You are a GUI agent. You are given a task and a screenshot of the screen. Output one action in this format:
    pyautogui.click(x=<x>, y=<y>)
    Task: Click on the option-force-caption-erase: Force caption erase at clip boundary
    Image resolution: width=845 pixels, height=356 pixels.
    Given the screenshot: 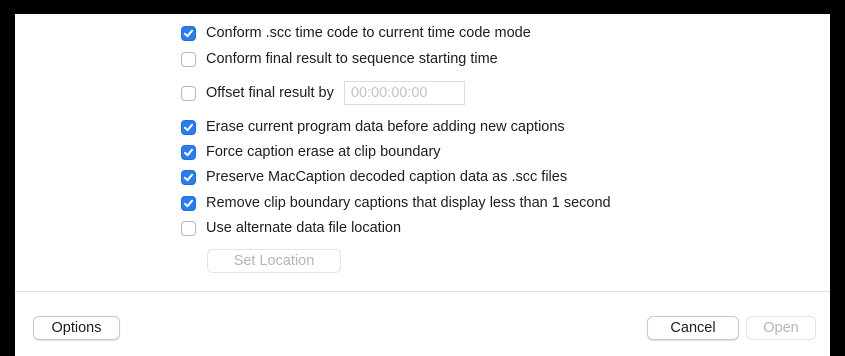 What is the action you would take?
    pyautogui.click(x=311, y=152)
    